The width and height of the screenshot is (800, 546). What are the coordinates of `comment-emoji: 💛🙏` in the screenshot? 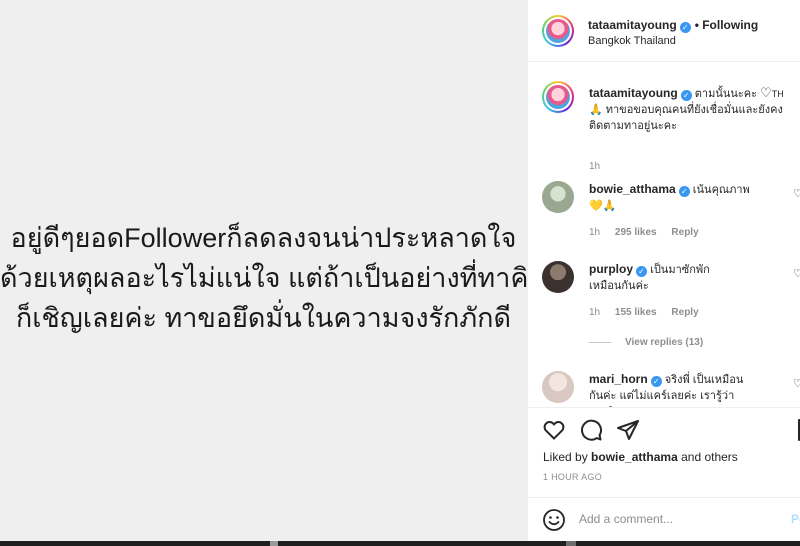 It's located at (603, 206).